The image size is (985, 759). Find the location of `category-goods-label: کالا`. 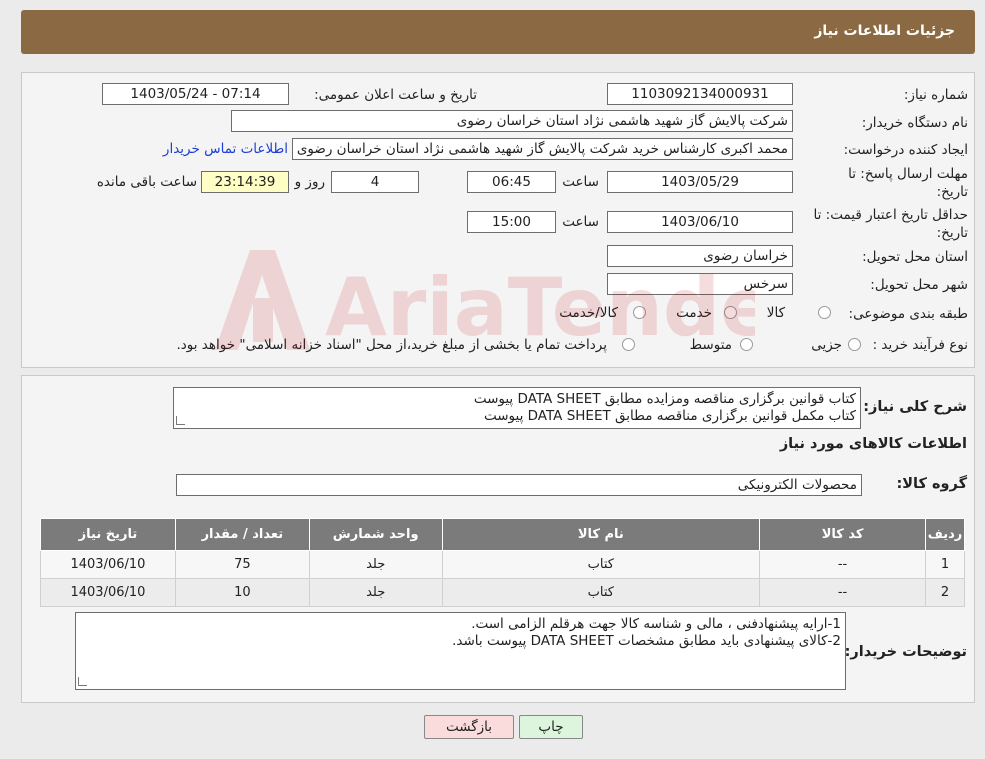

category-goods-label: کالا is located at coordinates (775, 313).